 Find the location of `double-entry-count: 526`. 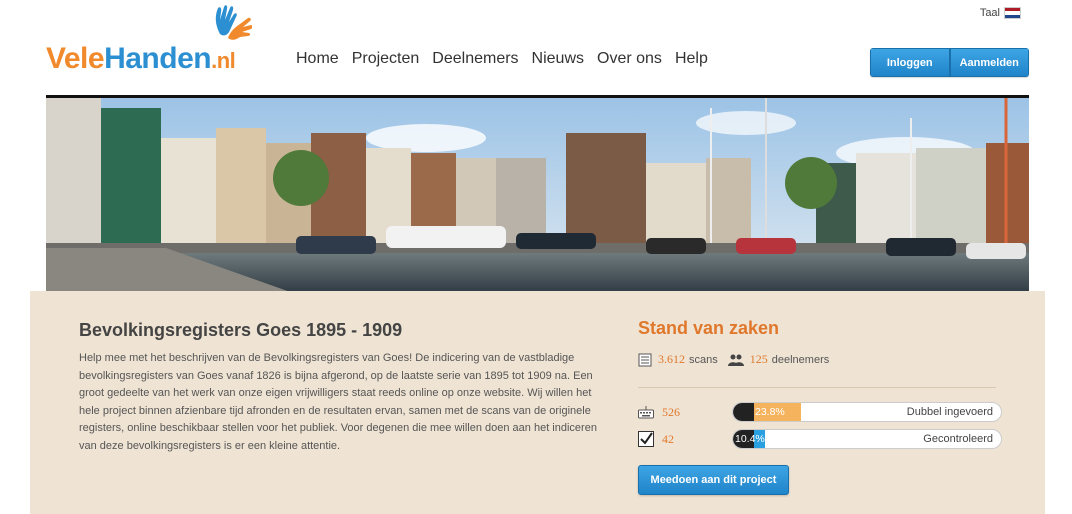

double-entry-count: 526 is located at coordinates (671, 411).